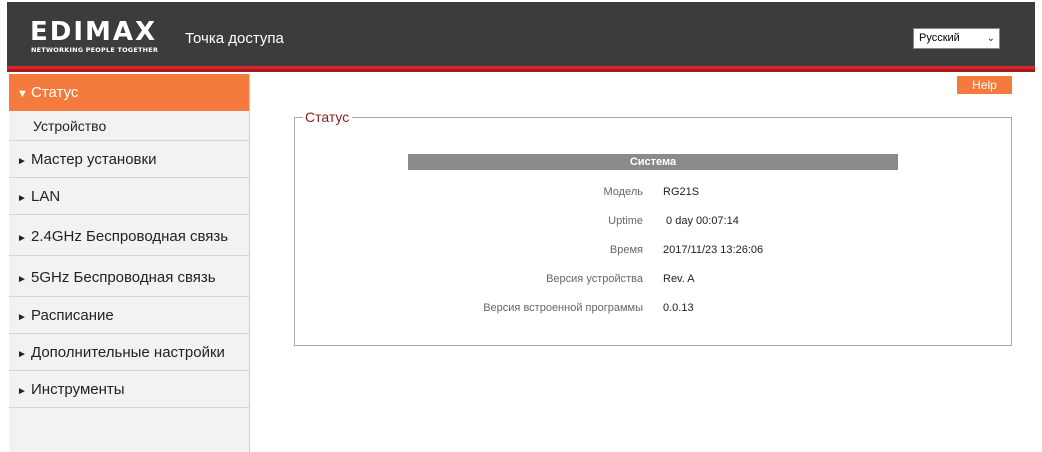 This screenshot has height=452, width=1042. I want to click on model-label: Модель, so click(623, 192).